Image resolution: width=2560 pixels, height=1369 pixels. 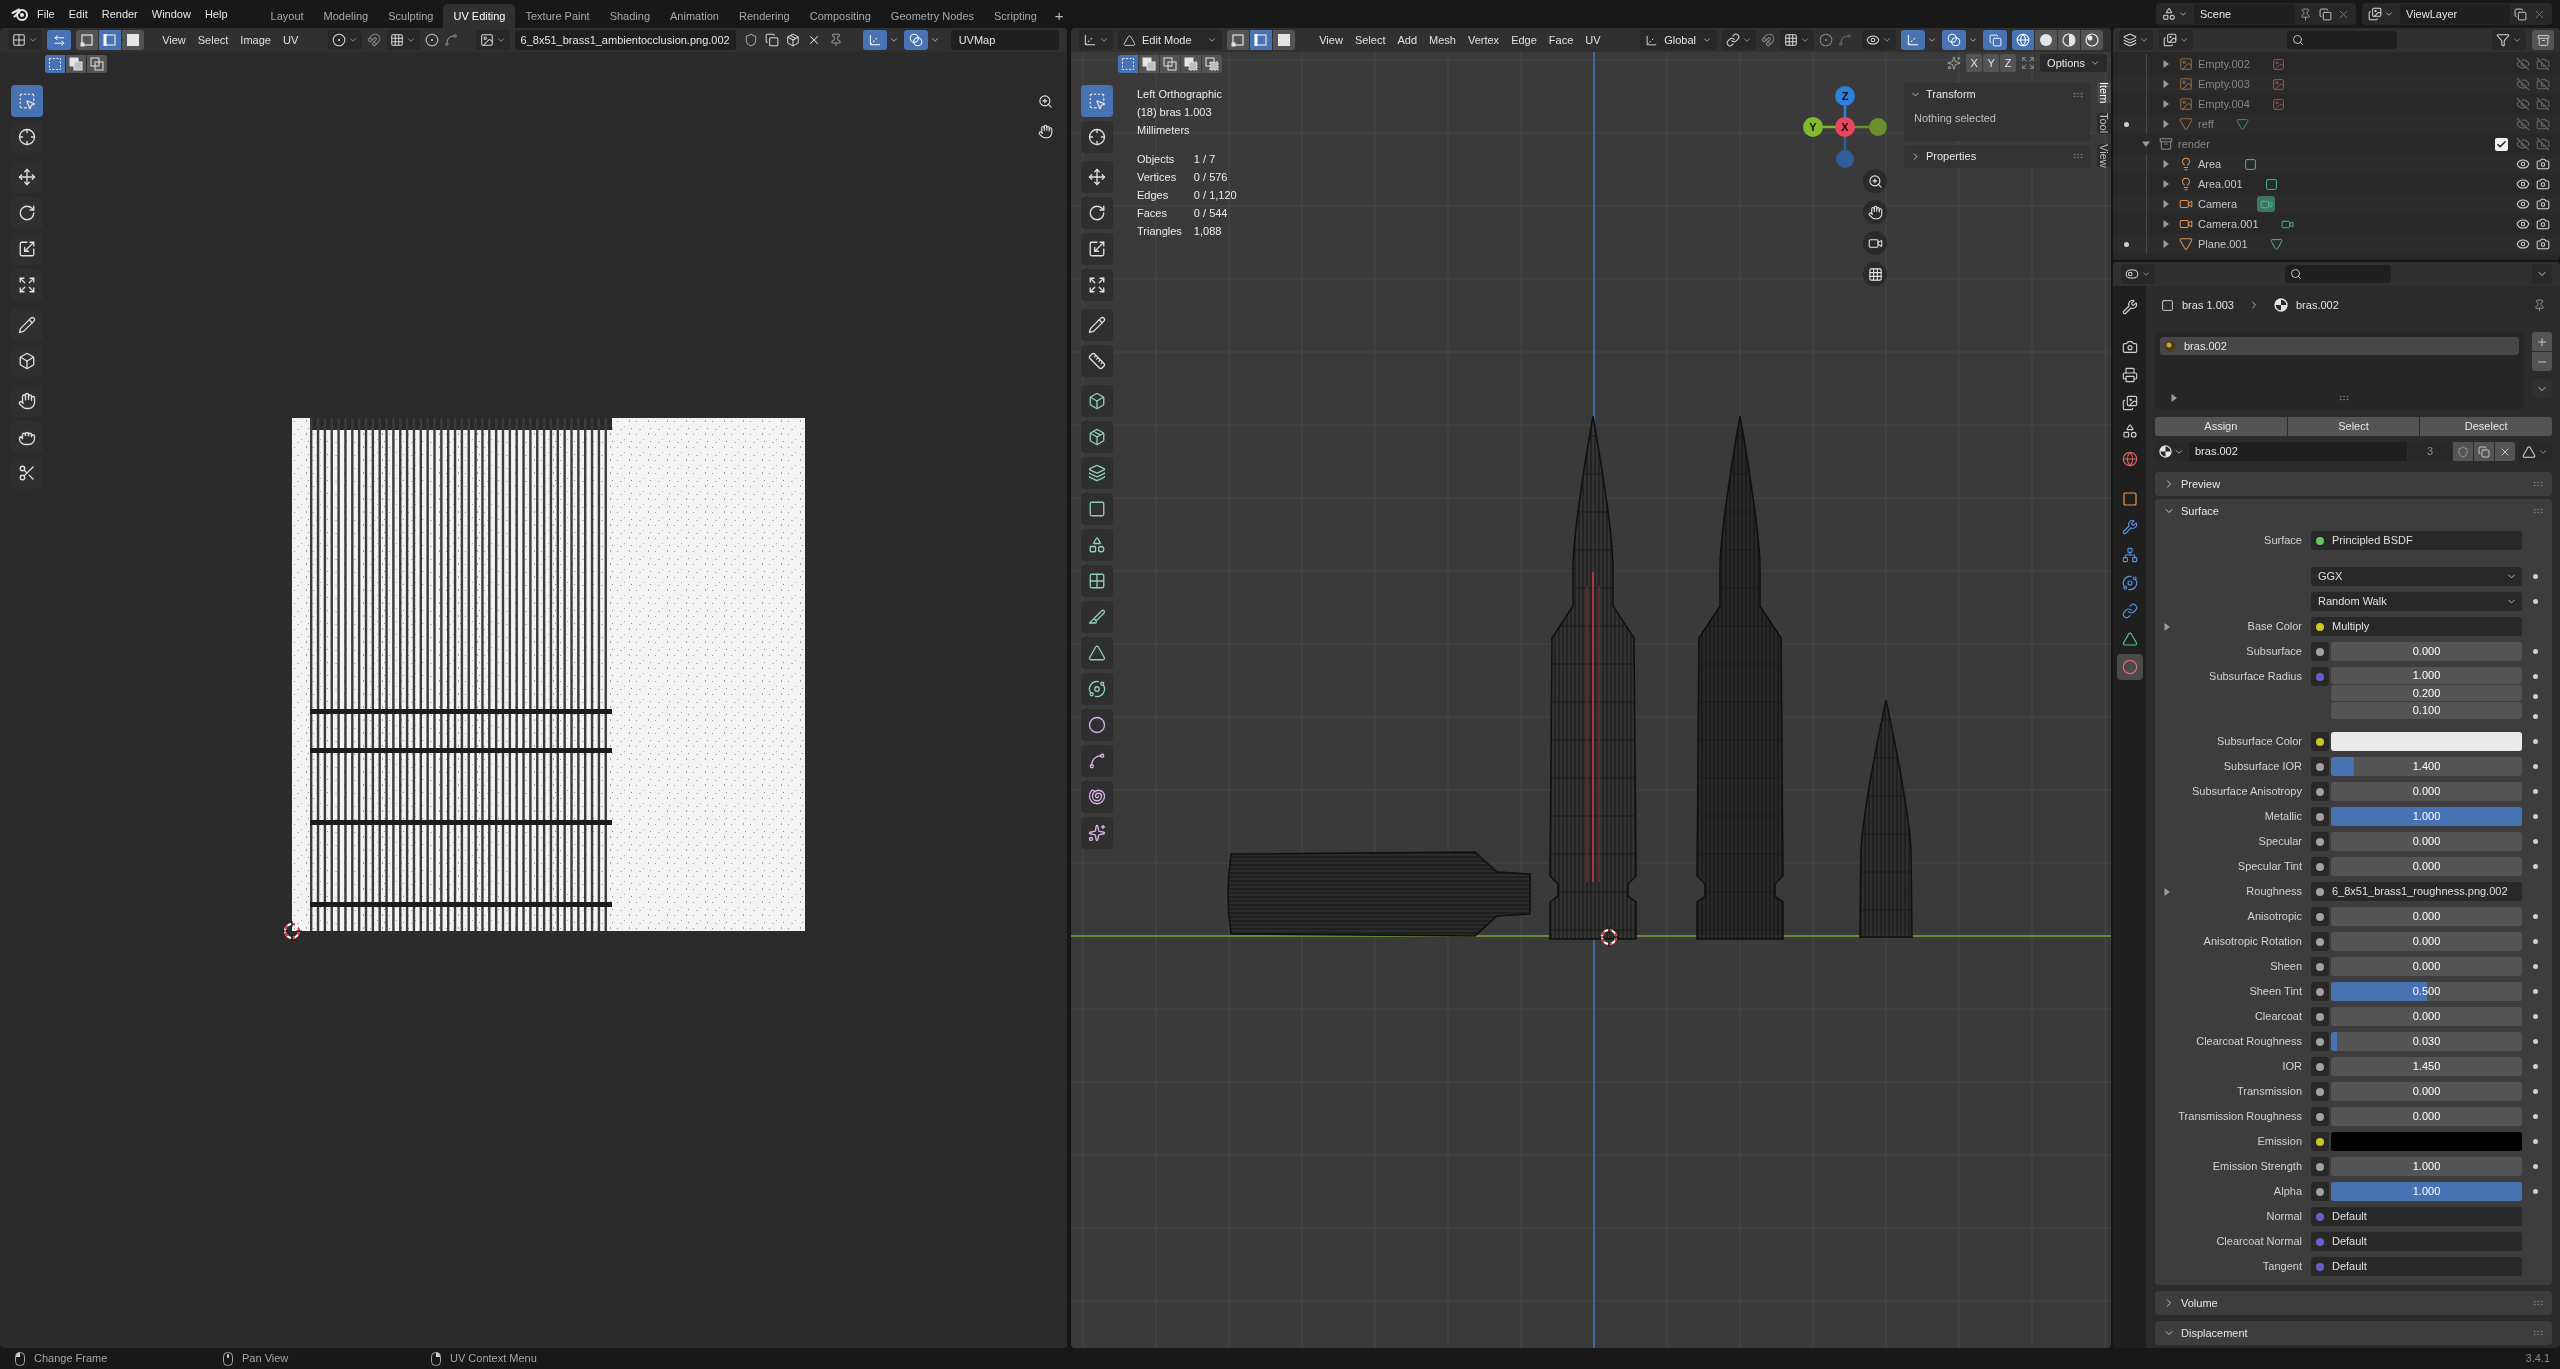 I want to click on duplicate-button, so click(x=2484, y=451).